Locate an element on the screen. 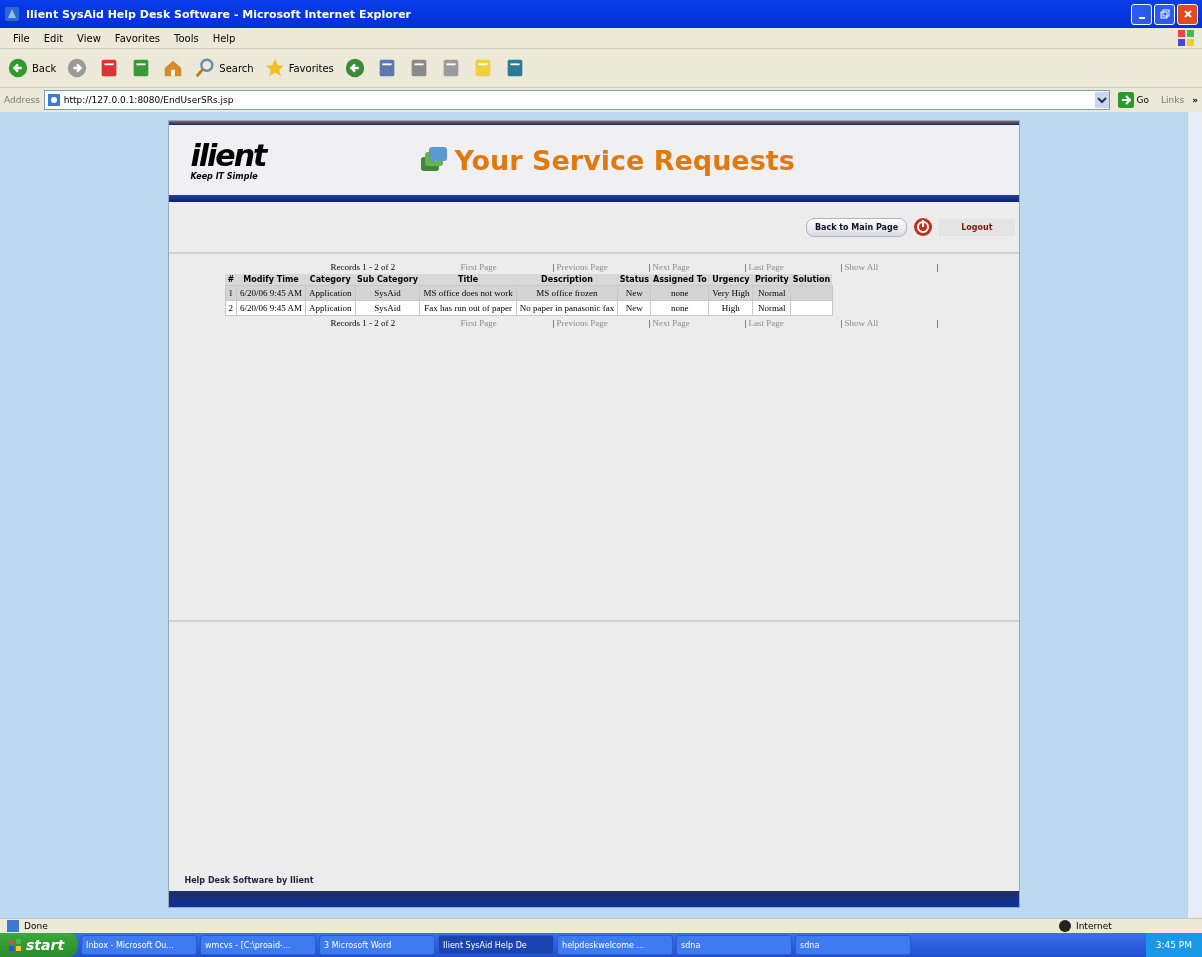  close-button is located at coordinates (1187, 14).